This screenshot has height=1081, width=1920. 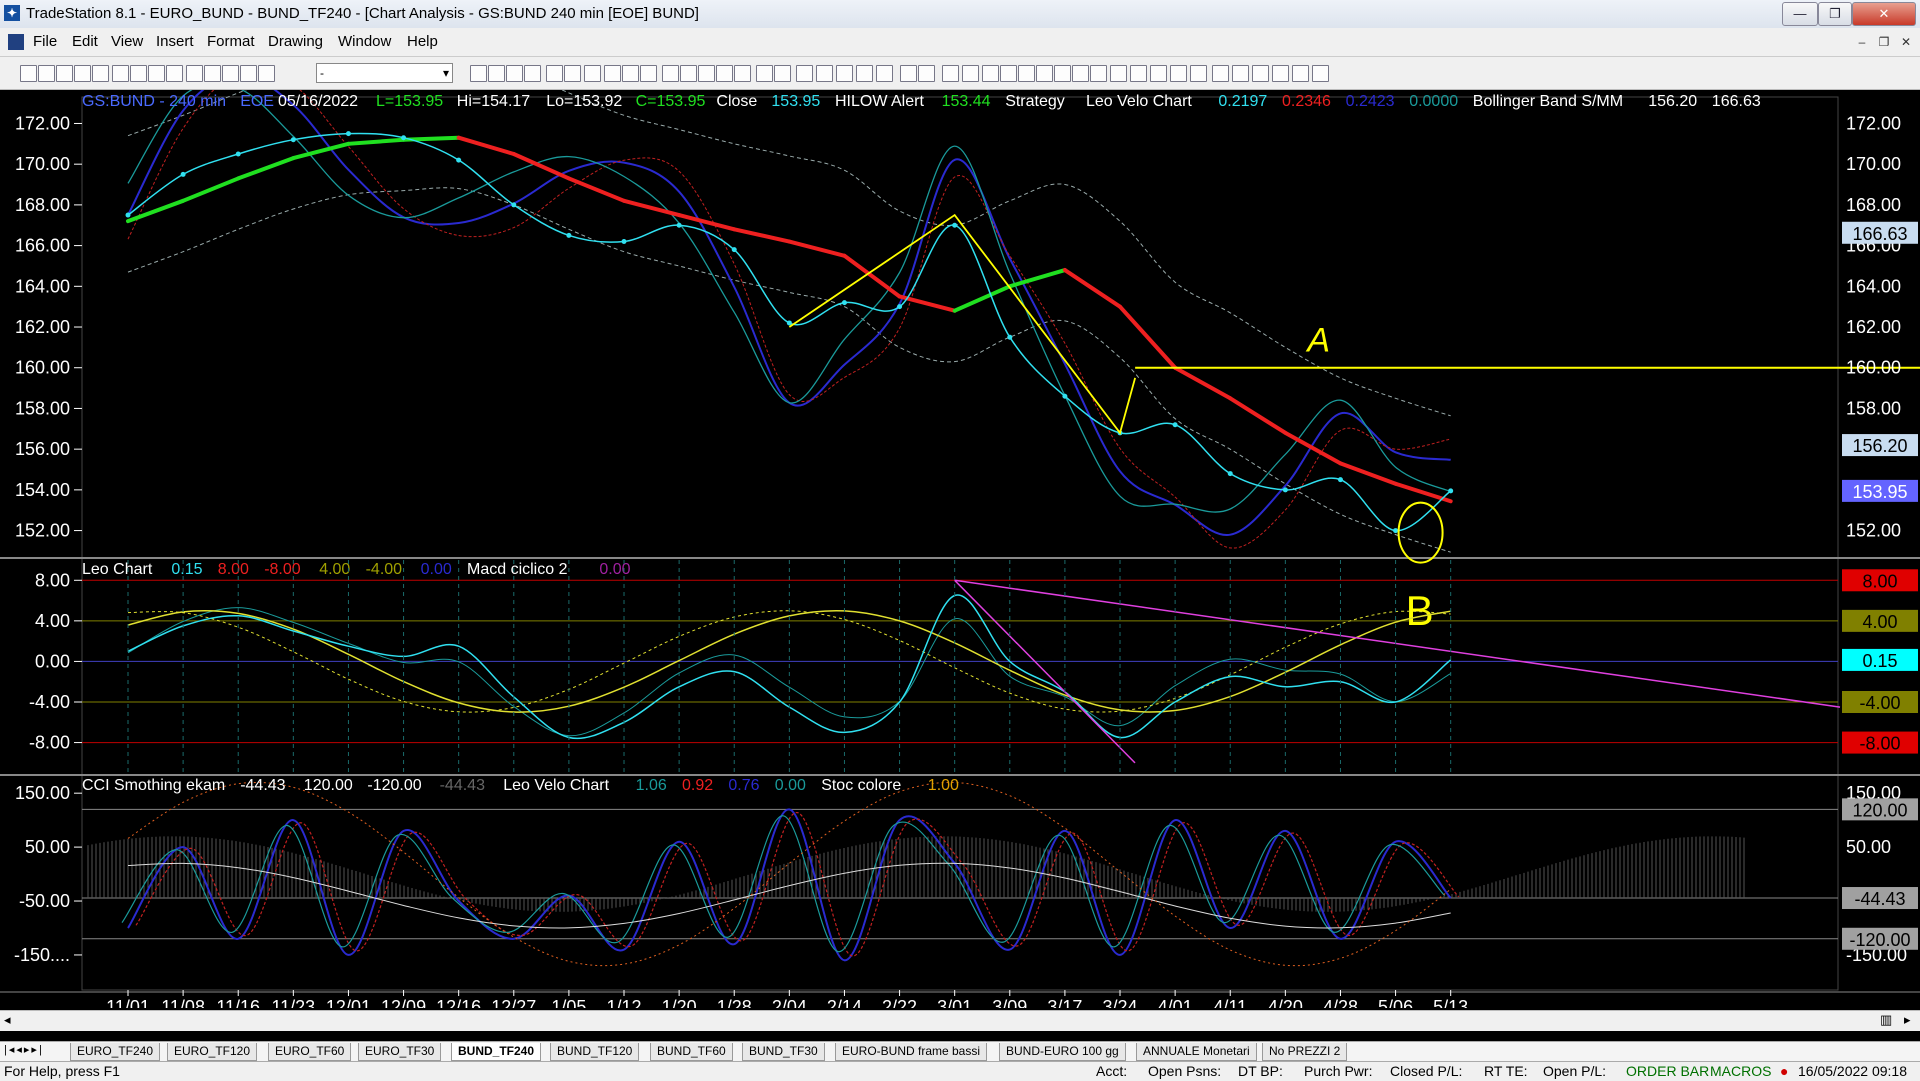 What do you see at coordinates (422, 41) in the screenshot?
I see `menu-help: Help` at bounding box center [422, 41].